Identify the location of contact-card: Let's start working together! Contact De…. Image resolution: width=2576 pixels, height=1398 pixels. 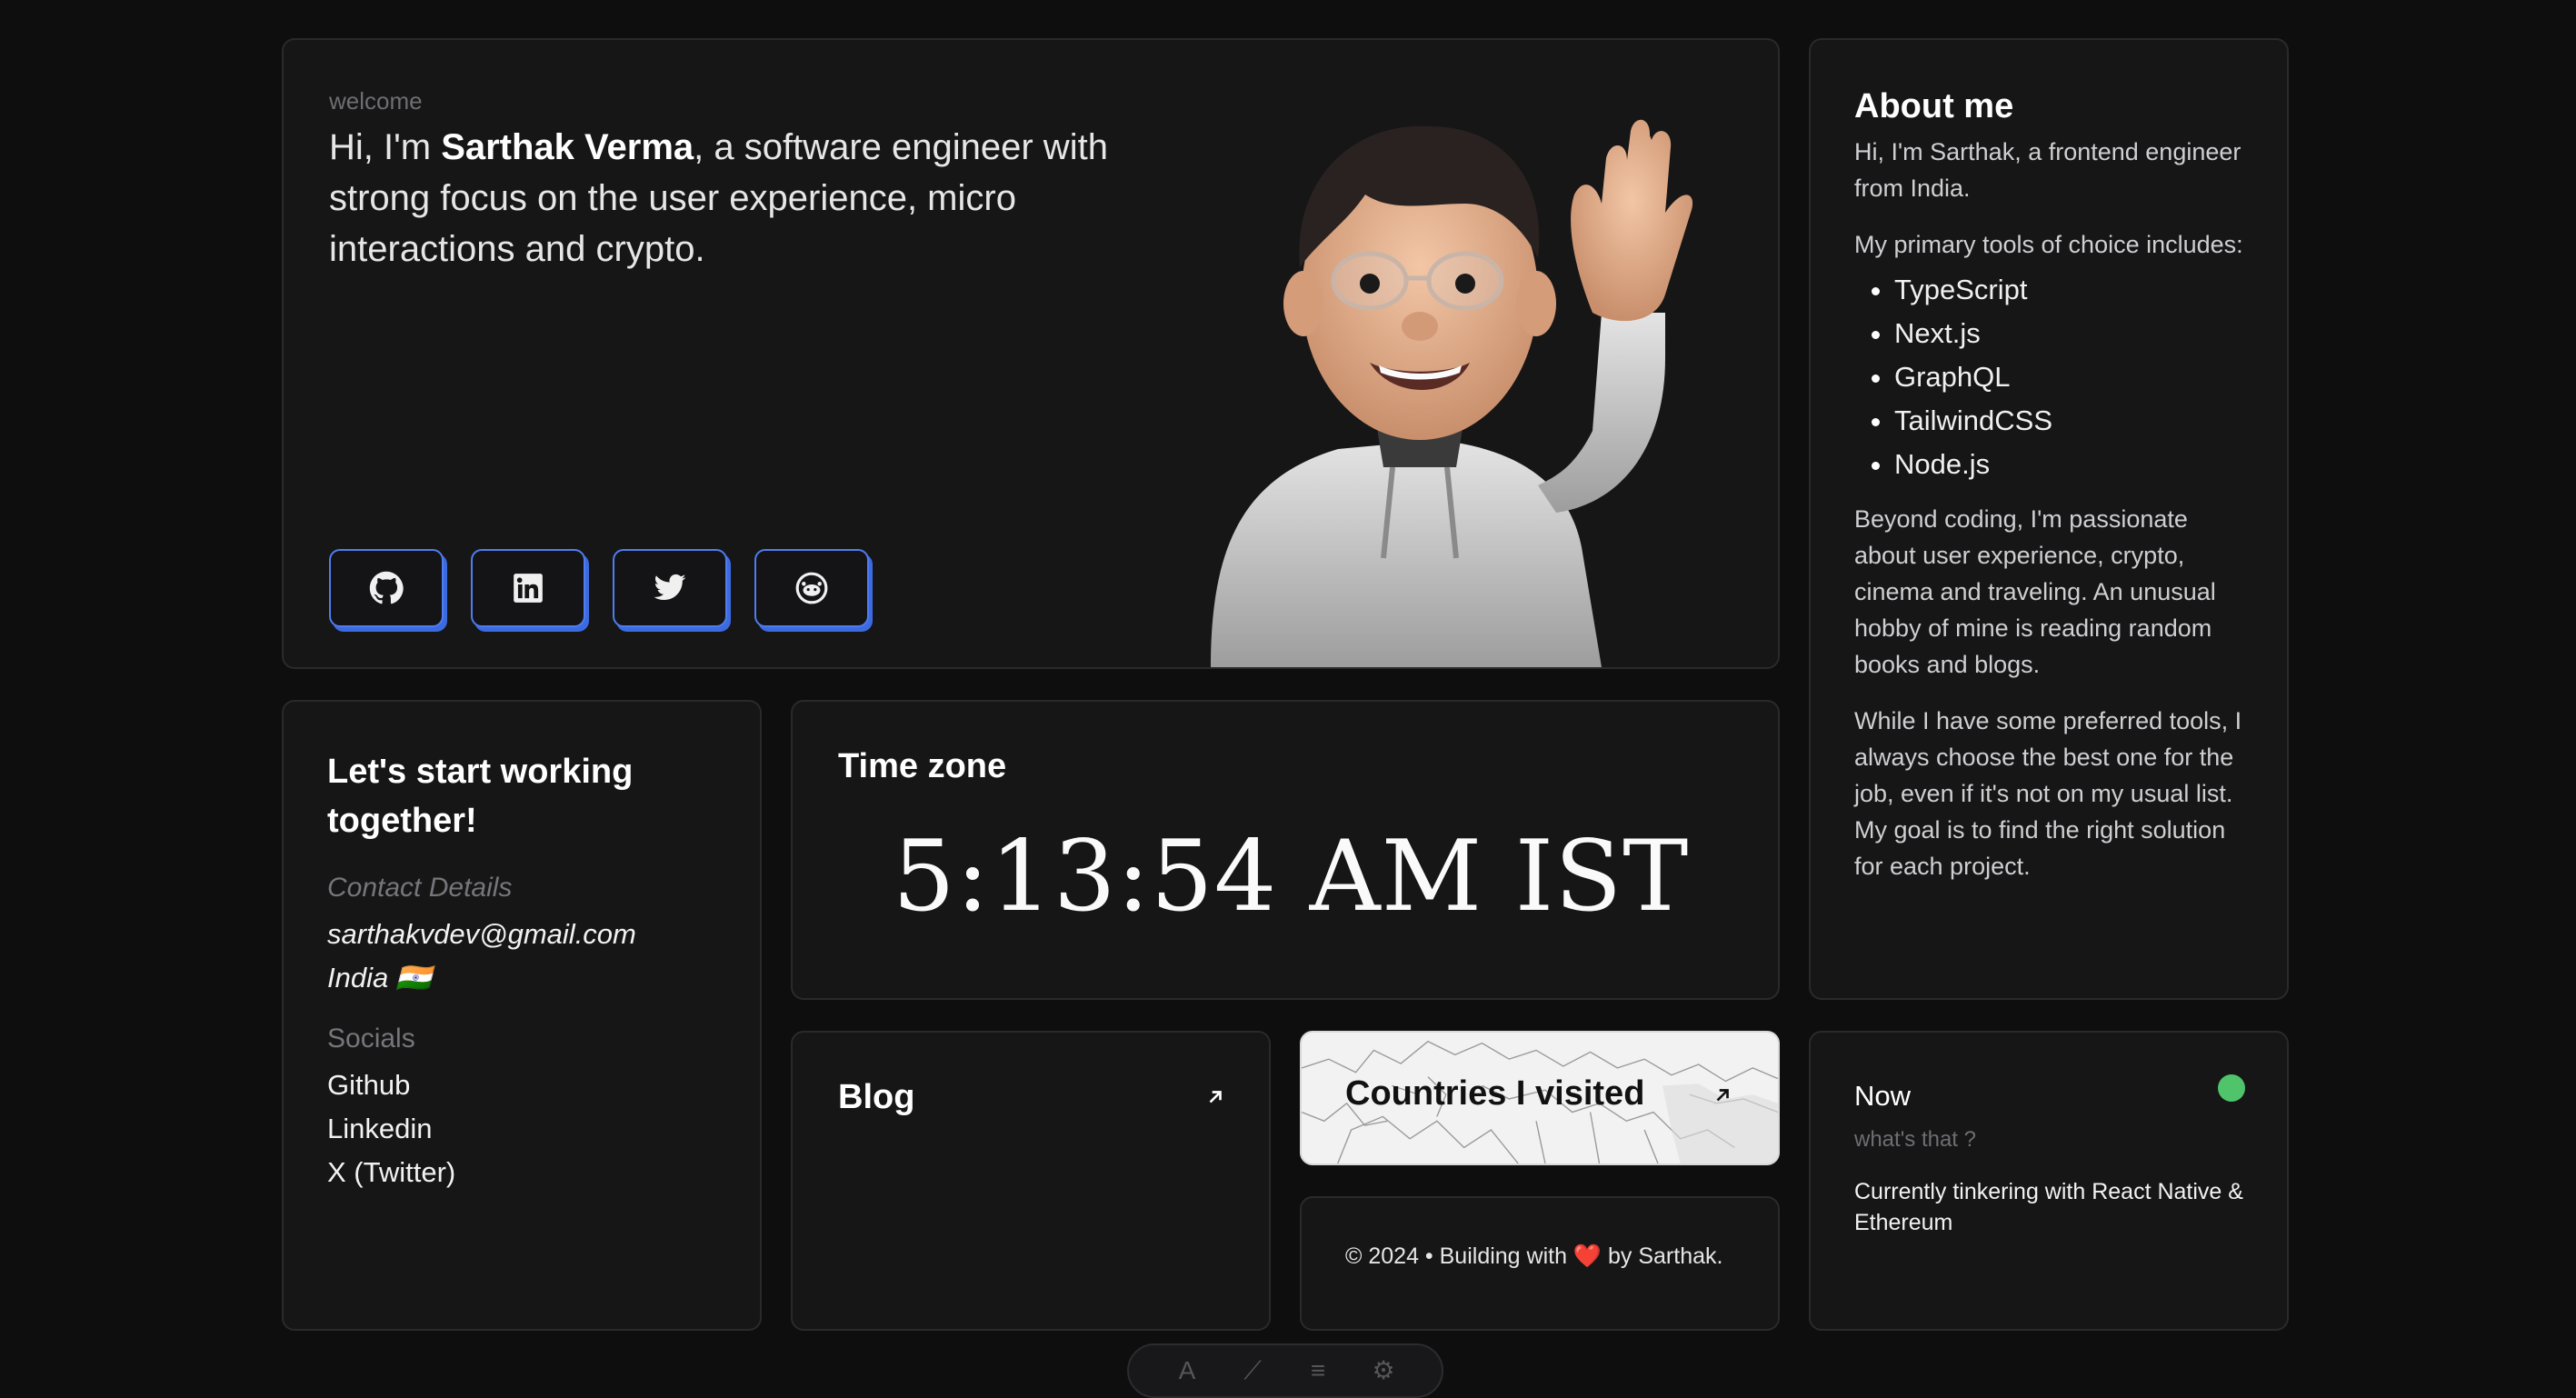
(522, 1015).